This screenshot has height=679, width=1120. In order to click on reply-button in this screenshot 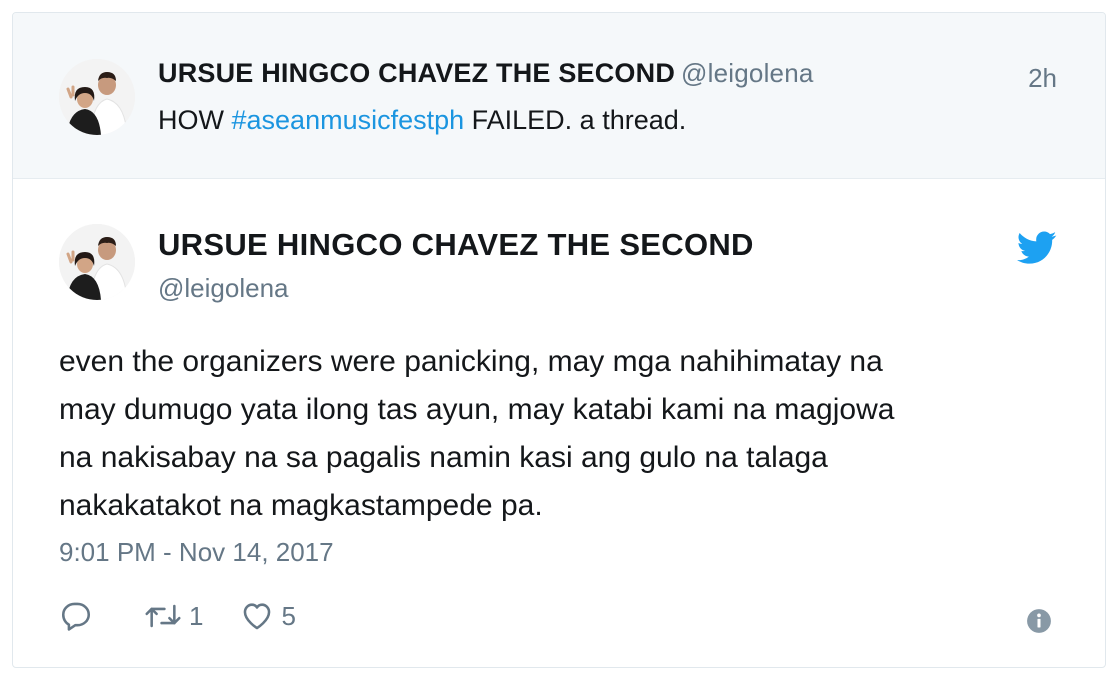, I will do `click(76, 616)`.